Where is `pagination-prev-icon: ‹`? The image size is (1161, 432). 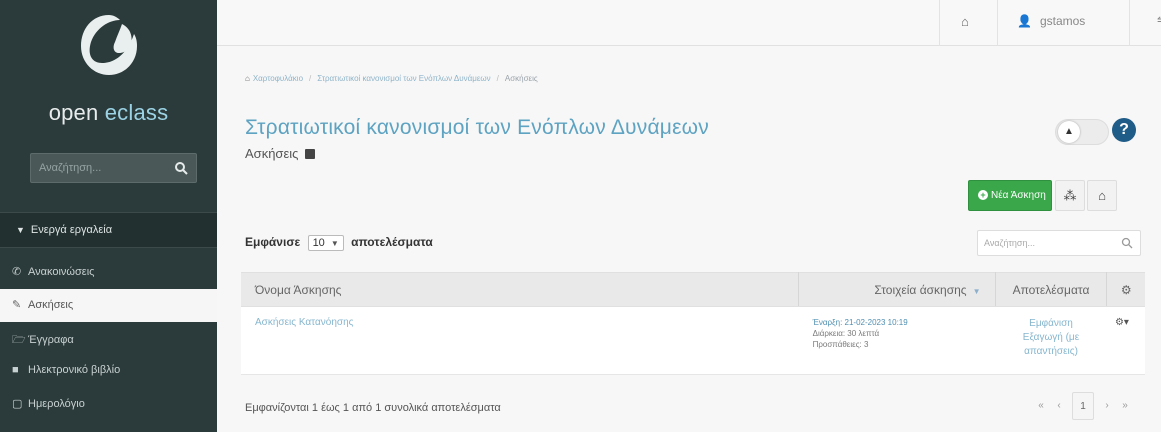
pagination-prev-icon: ‹ is located at coordinates (1059, 406).